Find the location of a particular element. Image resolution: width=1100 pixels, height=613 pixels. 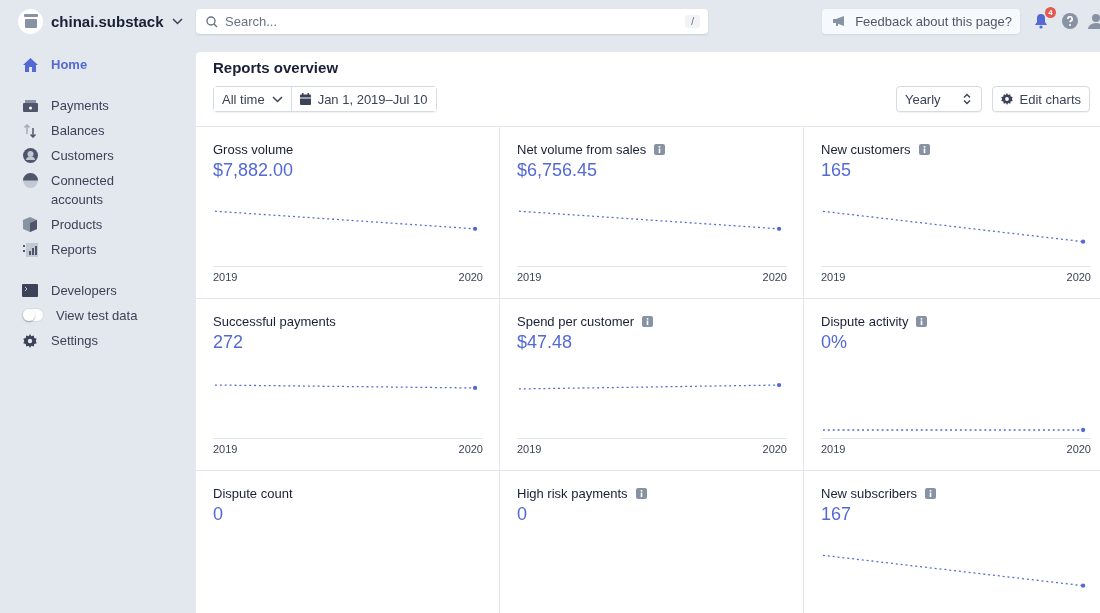

terminal-icon is located at coordinates (30, 290).